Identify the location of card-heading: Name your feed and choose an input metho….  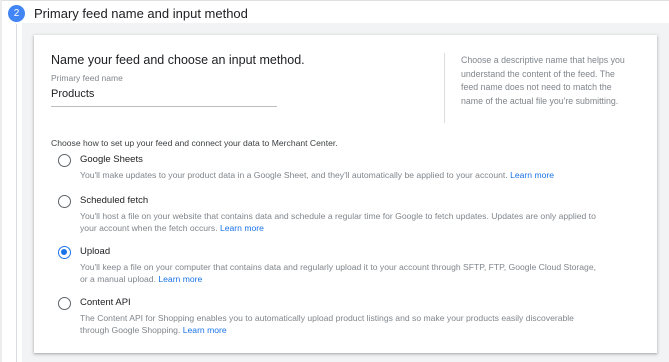
(178, 60).